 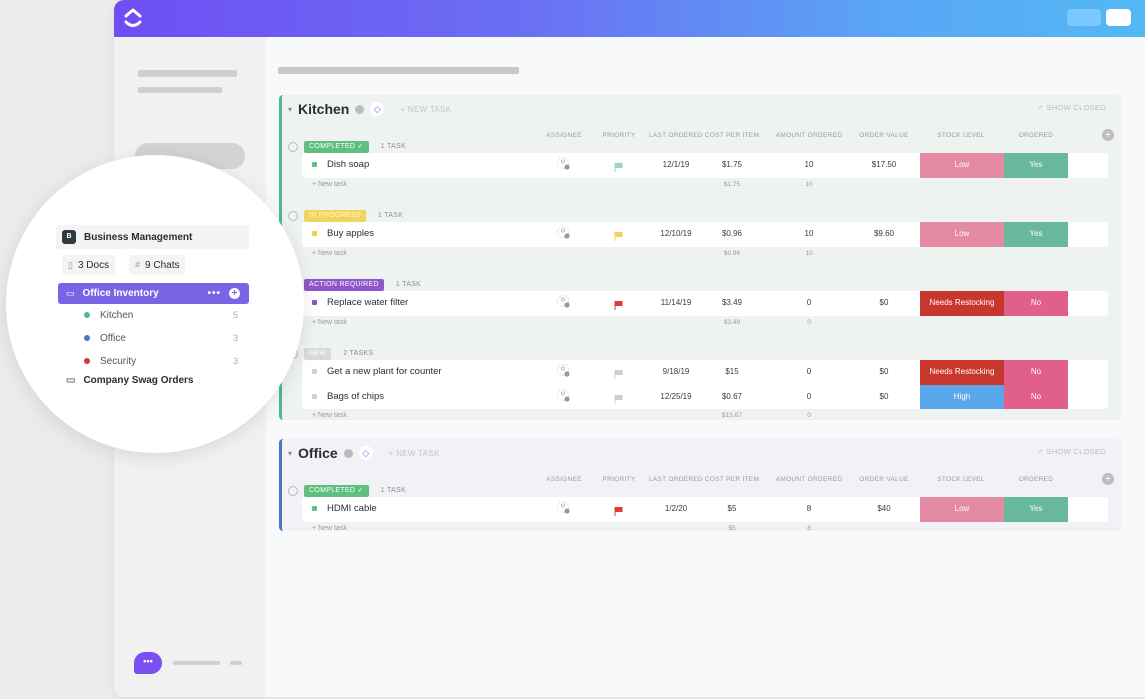 What do you see at coordinates (164, 361) in the screenshot?
I see `sidebar-list-security: Security 3` at bounding box center [164, 361].